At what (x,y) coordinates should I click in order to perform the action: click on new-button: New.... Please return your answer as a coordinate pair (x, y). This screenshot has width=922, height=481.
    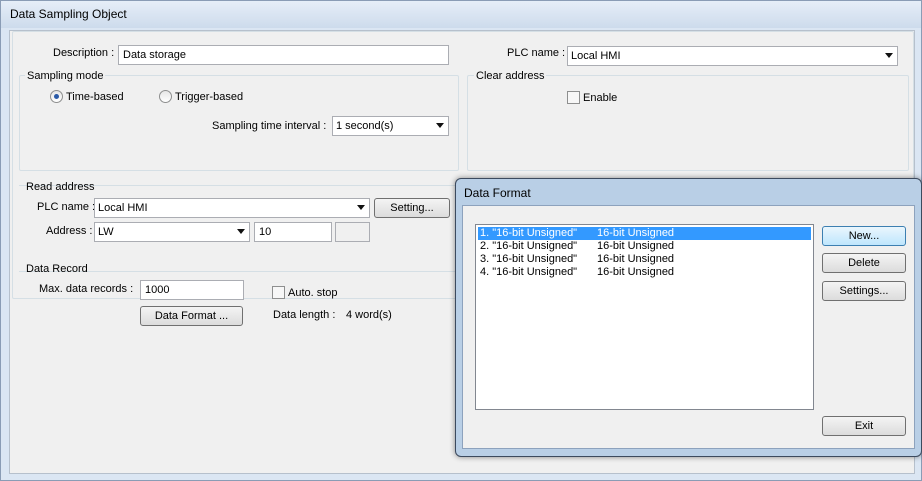
    Looking at the image, I should click on (864, 236).